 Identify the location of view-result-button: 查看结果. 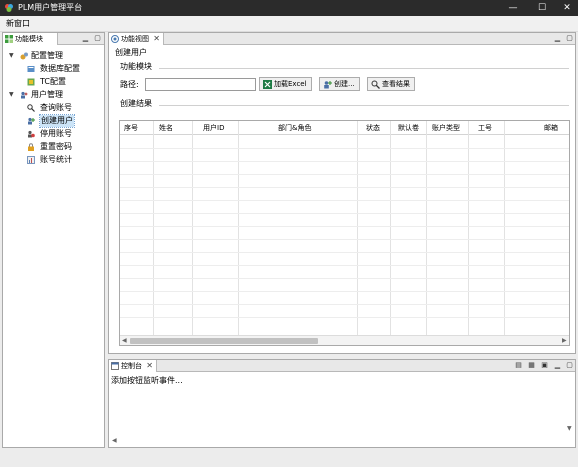
(391, 84).